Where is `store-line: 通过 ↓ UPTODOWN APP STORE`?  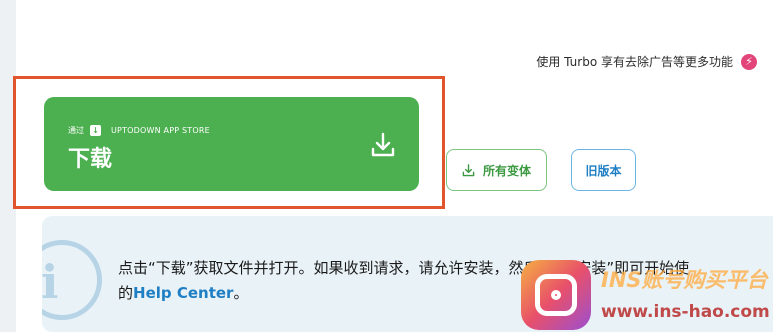 store-line: 通过 ↓ UPTODOWN APP STORE is located at coordinates (139, 130).